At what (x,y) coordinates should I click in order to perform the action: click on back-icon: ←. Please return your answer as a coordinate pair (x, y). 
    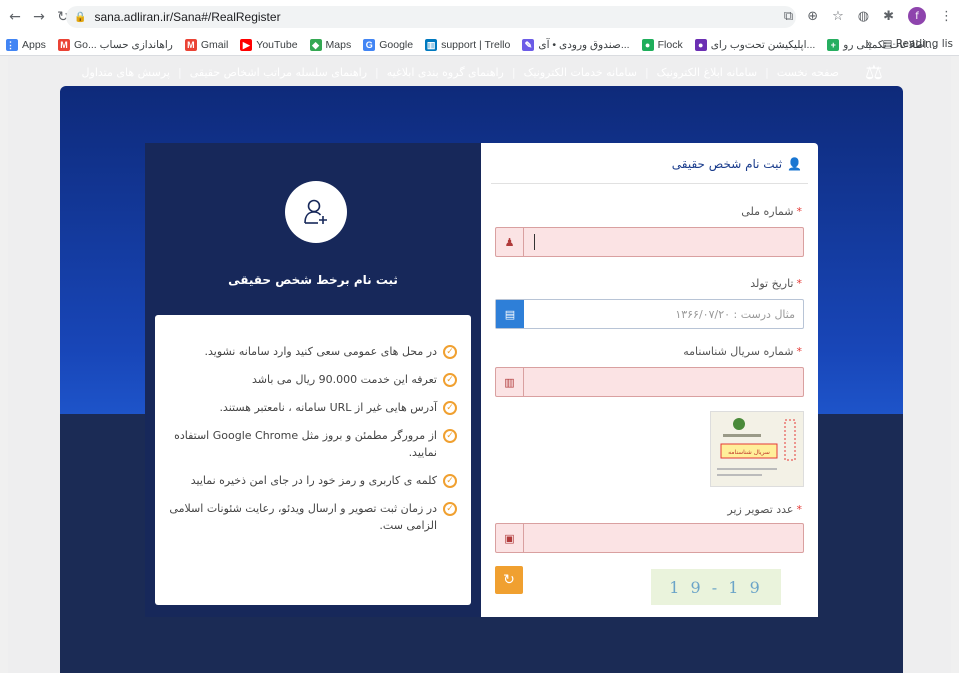
    Looking at the image, I should click on (15, 17).